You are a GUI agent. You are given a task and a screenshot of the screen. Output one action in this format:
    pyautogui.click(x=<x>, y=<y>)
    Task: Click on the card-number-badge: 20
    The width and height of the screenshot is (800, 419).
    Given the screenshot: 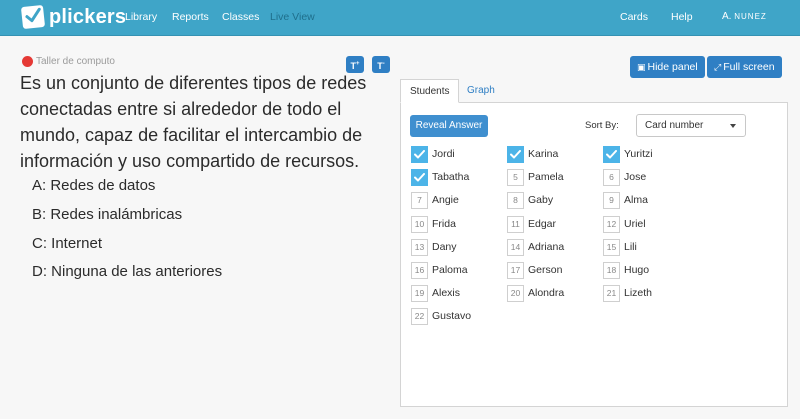 What is the action you would take?
    pyautogui.click(x=515, y=293)
    